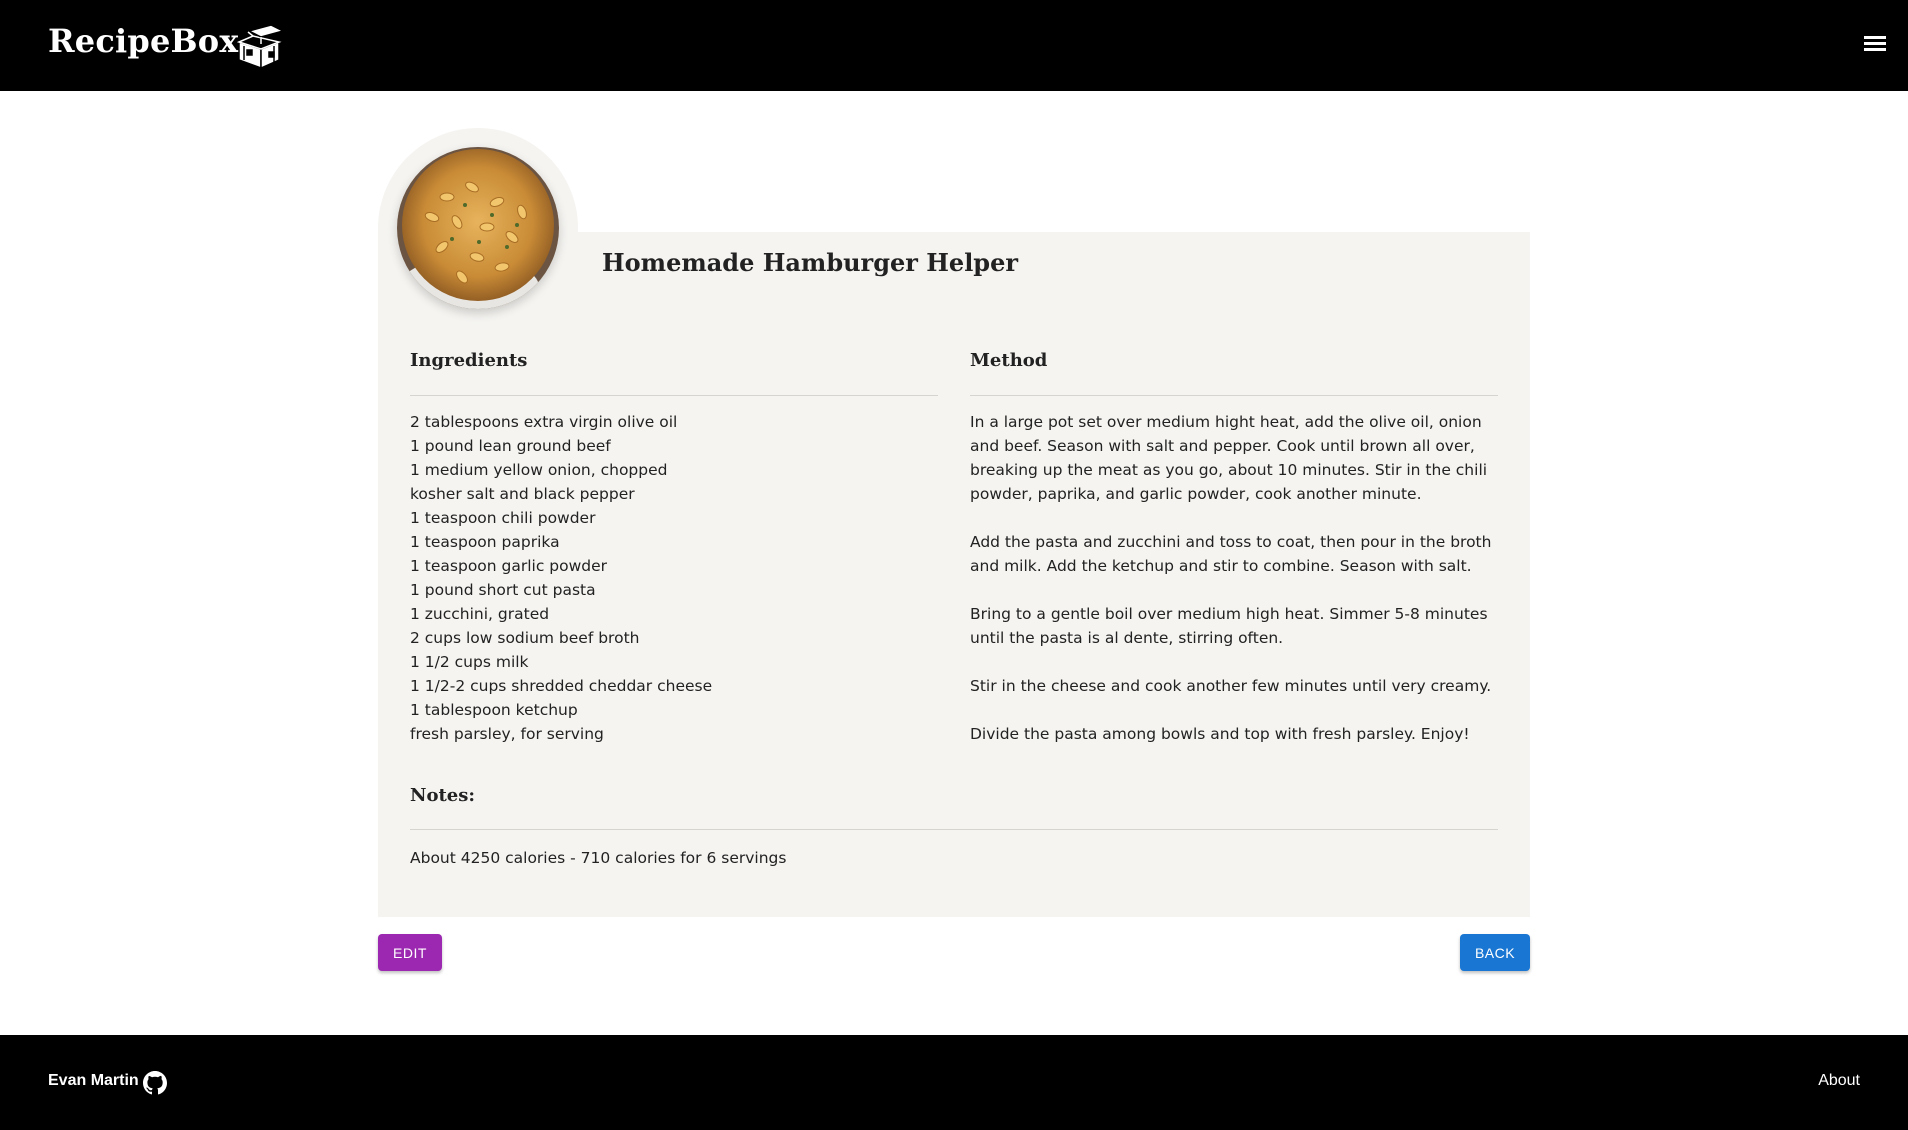  I want to click on ingredient-item: 1 teaspoon chili powder, so click(503, 518).